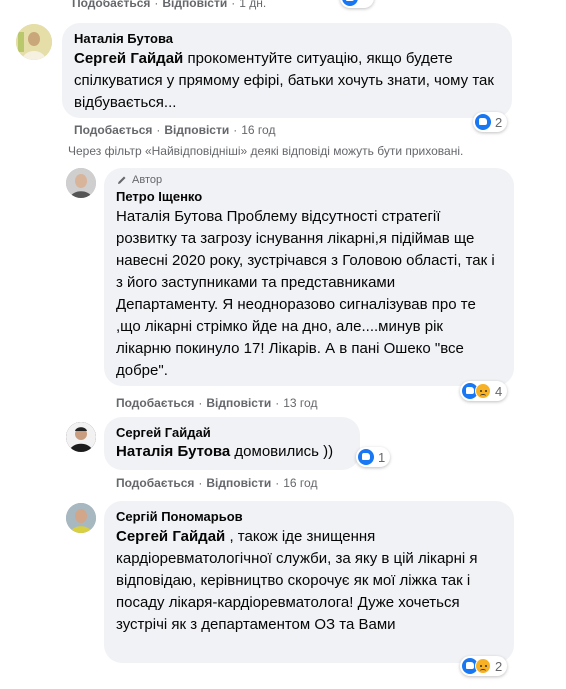 Image resolution: width=566 pixels, height=689 pixels. Describe the element at coordinates (287, 38) in the screenshot. I see `comment-author: Наталія Бутова` at that location.